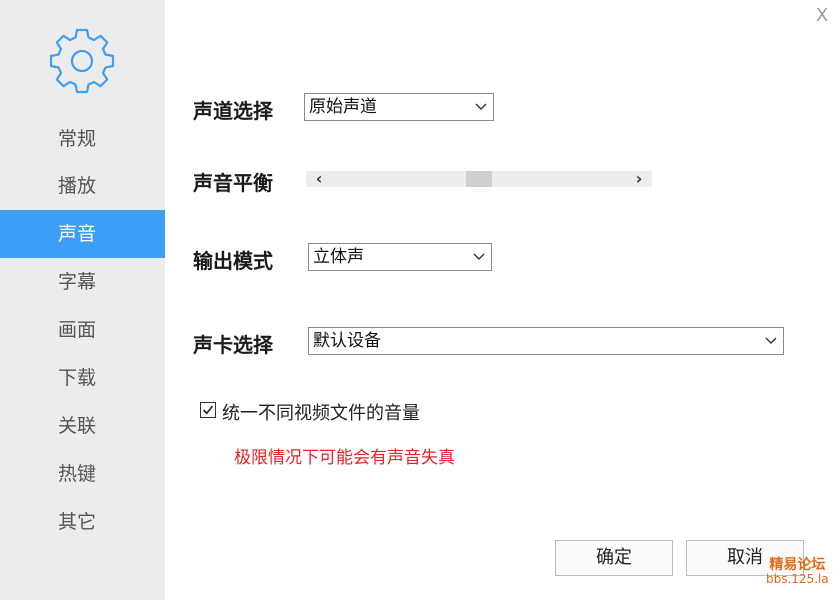 The width and height of the screenshot is (840, 600). I want to click on balance-label: 声音平衡, so click(233, 183).